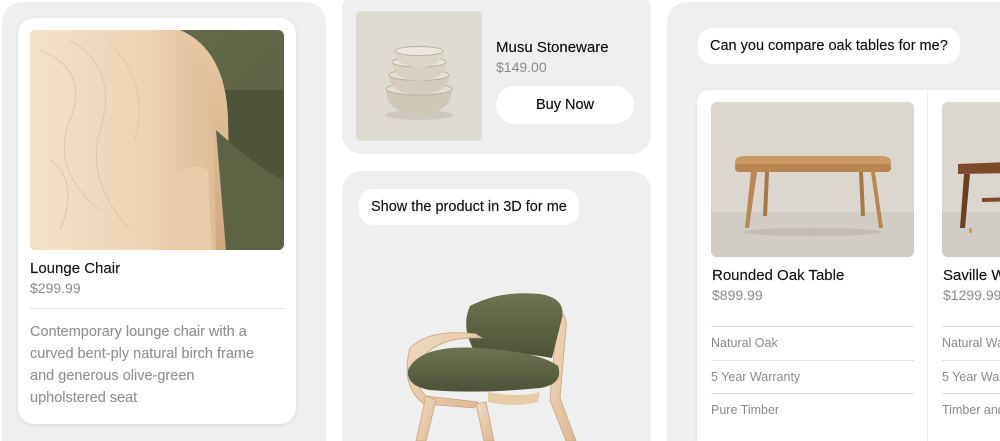 This screenshot has height=441, width=1000. What do you see at coordinates (971, 410) in the screenshot?
I see `spec-construction: Timber and` at bounding box center [971, 410].